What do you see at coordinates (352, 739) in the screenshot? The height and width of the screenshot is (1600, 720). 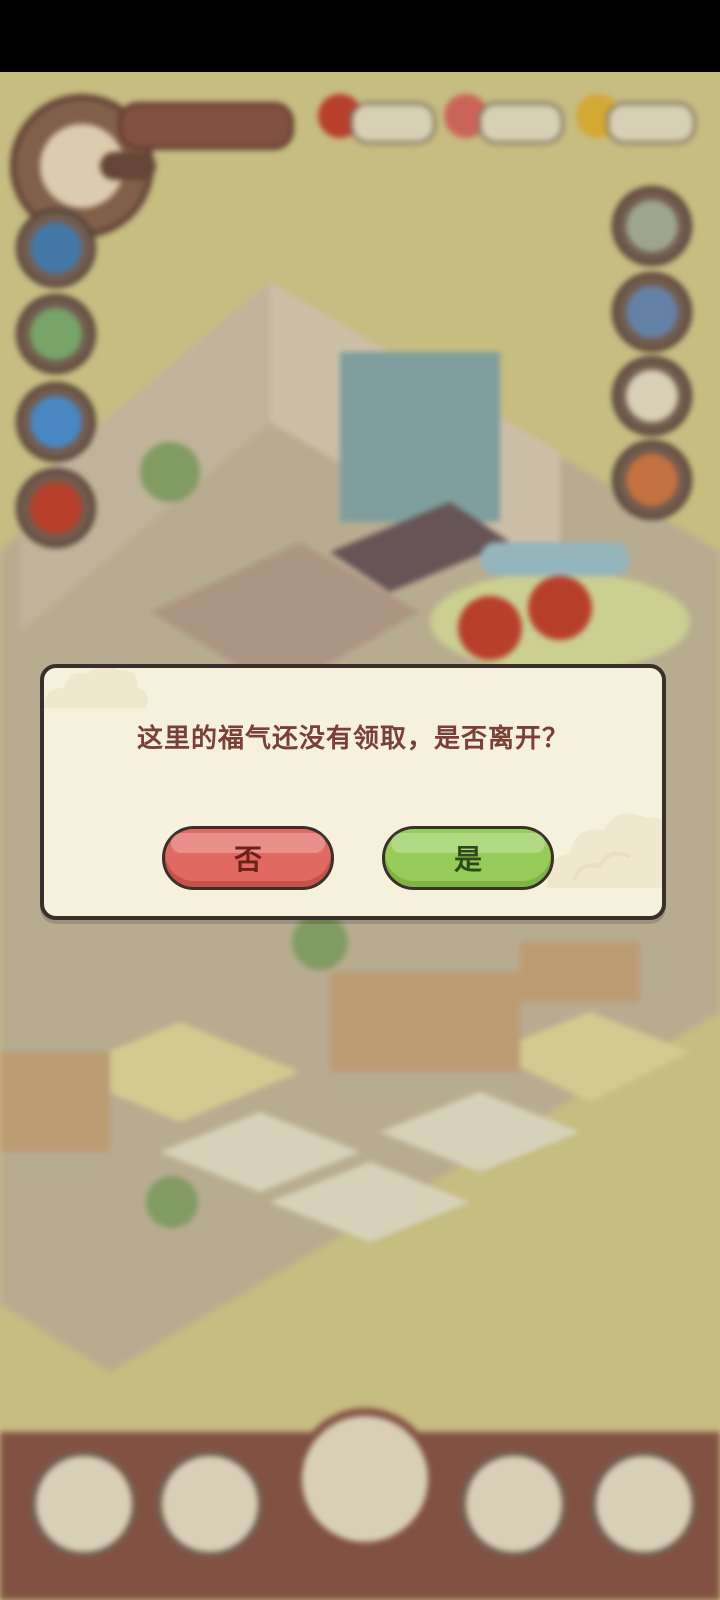 I see `dialog-message: 这里的福气还没有领取，是否离开？` at bounding box center [352, 739].